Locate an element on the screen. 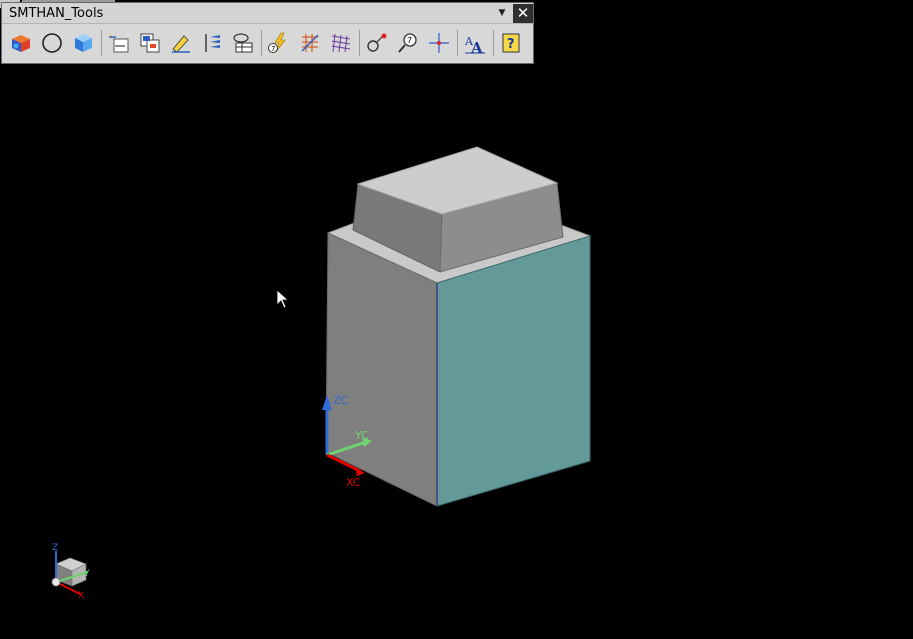 The image size is (913, 639). blue-cube-icon is located at coordinates (83, 43).